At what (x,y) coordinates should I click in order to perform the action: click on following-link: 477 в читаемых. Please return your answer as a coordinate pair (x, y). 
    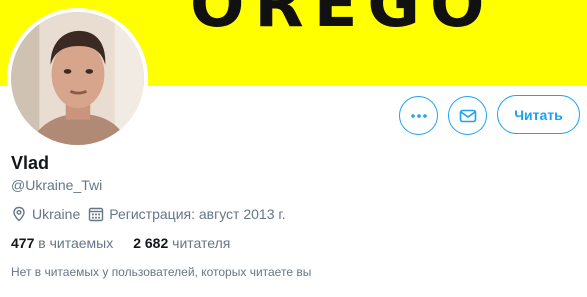
    Looking at the image, I should click on (62, 243).